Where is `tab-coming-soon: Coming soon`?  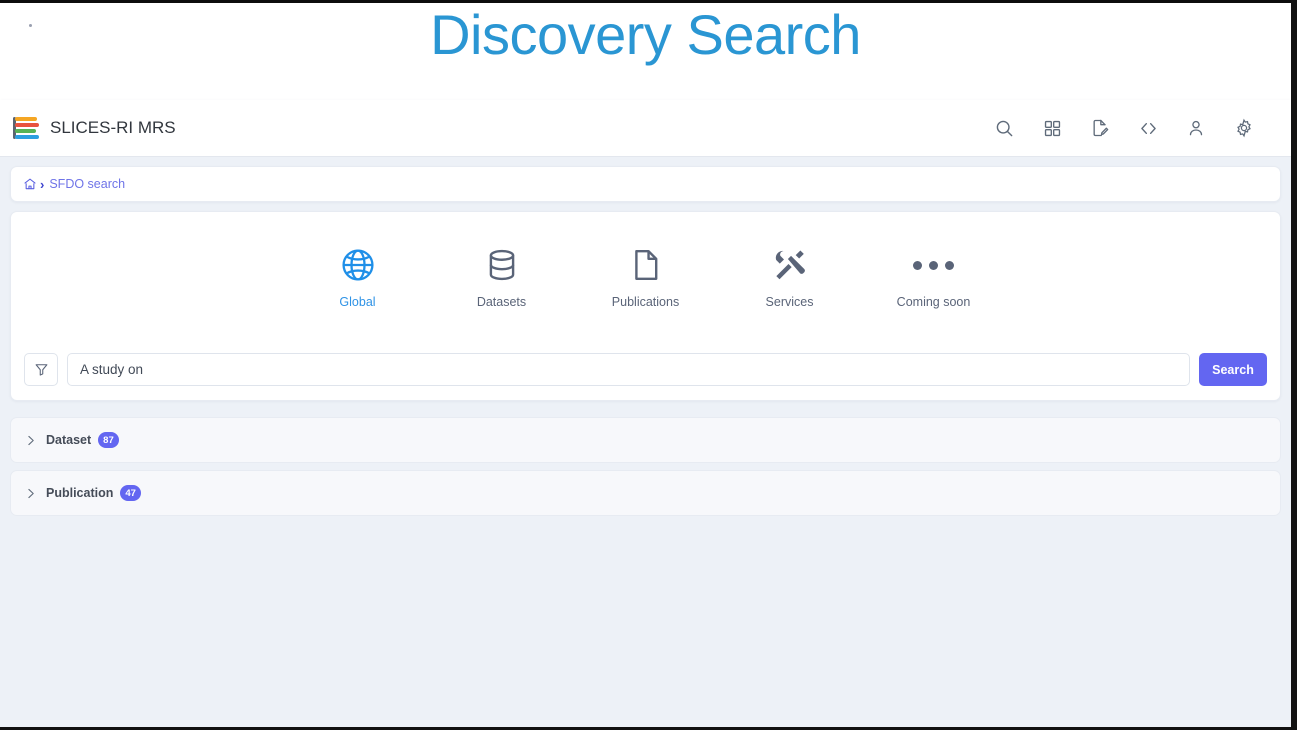 tab-coming-soon: Coming soon is located at coordinates (934, 276).